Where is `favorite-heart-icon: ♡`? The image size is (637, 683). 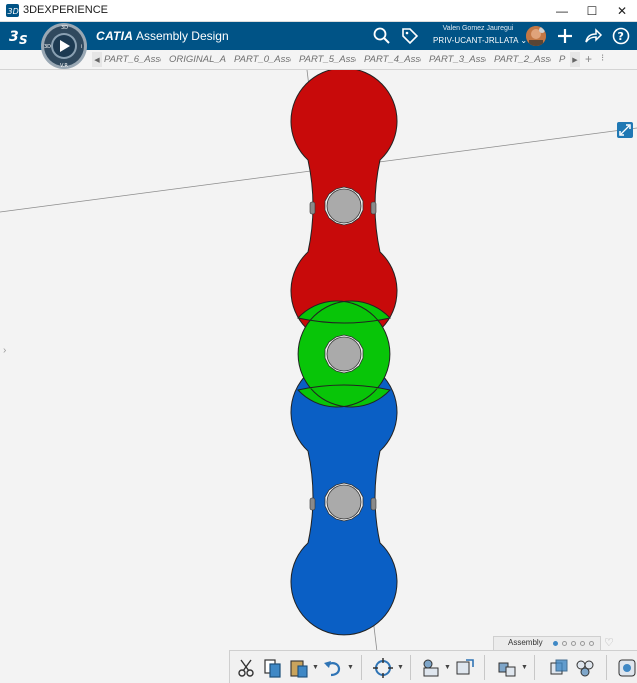
favorite-heart-icon: ♡ is located at coordinates (609, 642).